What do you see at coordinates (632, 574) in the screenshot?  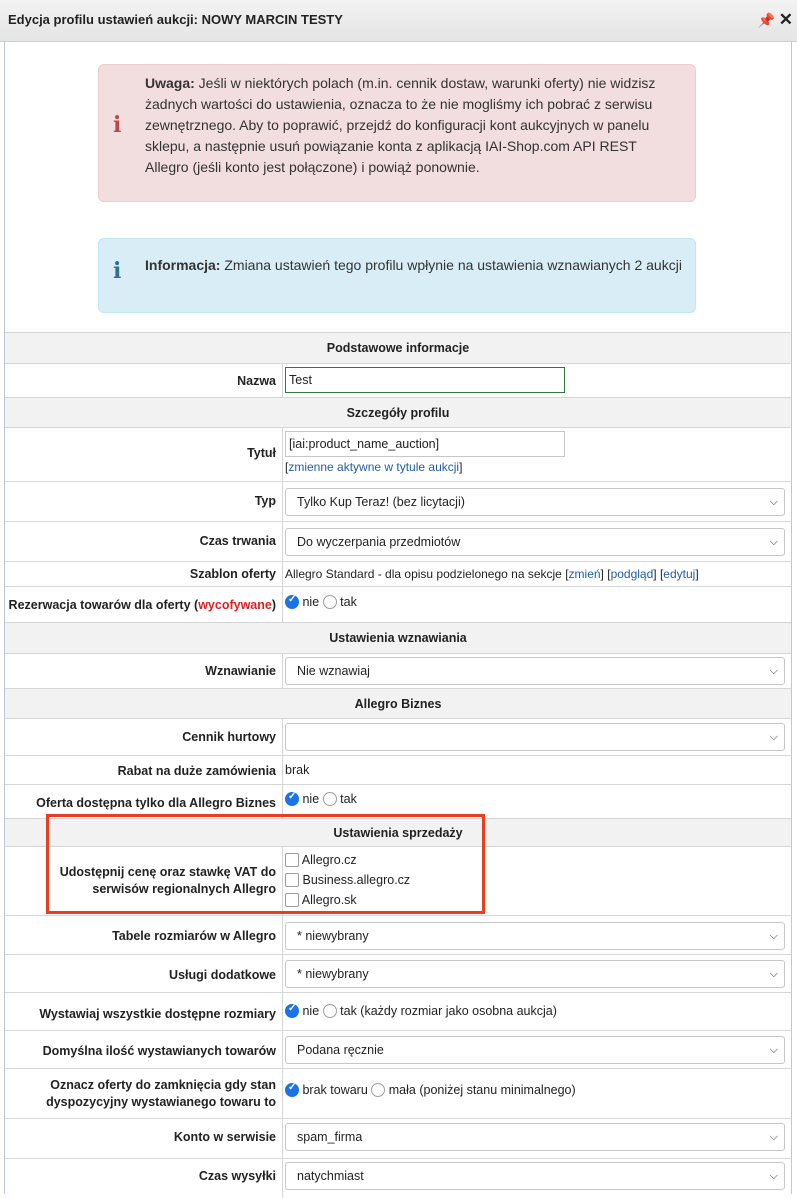 I see `template-preview-link: podgląd` at bounding box center [632, 574].